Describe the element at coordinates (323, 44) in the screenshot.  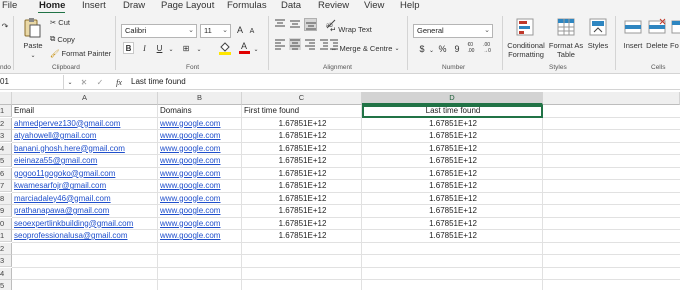
I see `decrease-indent-icon` at that location.